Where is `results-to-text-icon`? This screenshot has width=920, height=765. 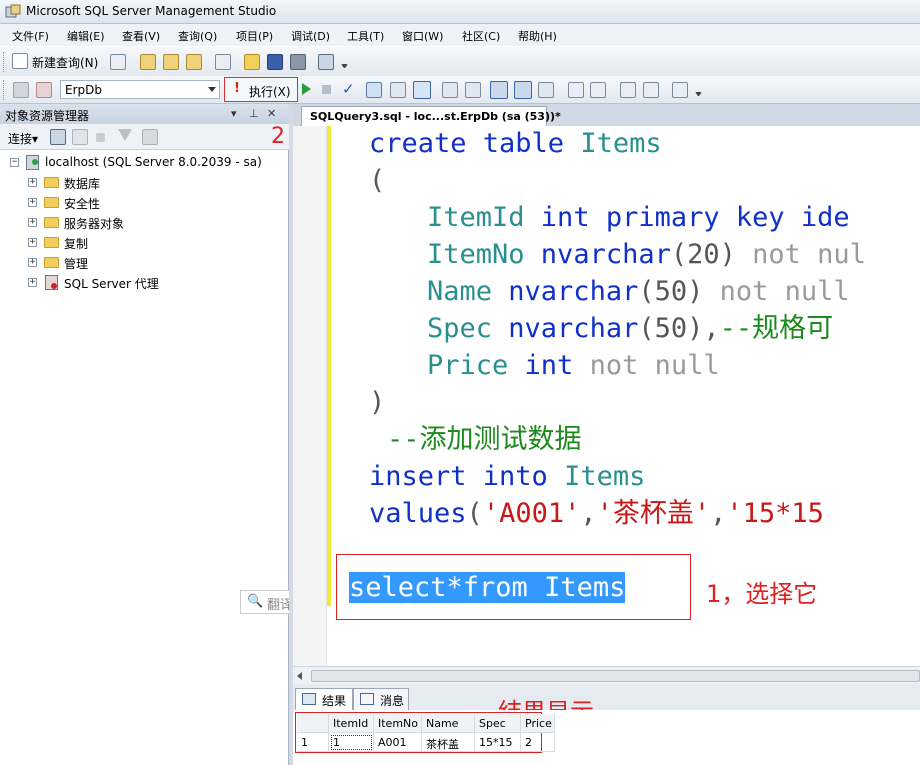
results-to-text-icon is located at coordinates (398, 90).